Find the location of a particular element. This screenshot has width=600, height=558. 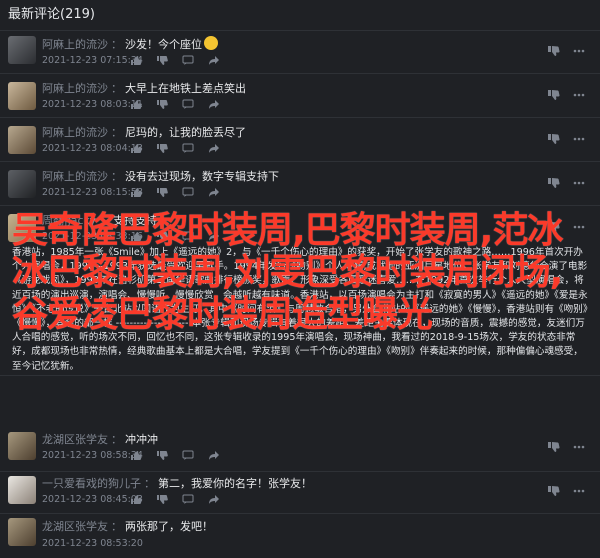

comment-text: 冲冲冲 is located at coordinates (141, 439).